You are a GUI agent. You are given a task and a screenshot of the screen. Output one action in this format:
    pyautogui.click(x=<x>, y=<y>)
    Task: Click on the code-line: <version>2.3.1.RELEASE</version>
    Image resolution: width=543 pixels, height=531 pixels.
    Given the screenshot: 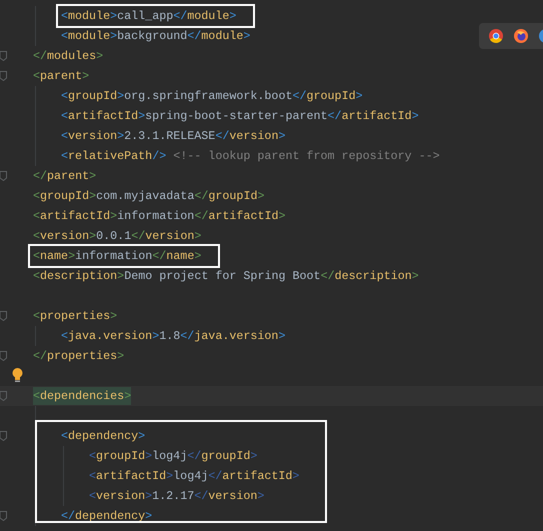 What is the action you would take?
    pyautogui.click(x=173, y=136)
    